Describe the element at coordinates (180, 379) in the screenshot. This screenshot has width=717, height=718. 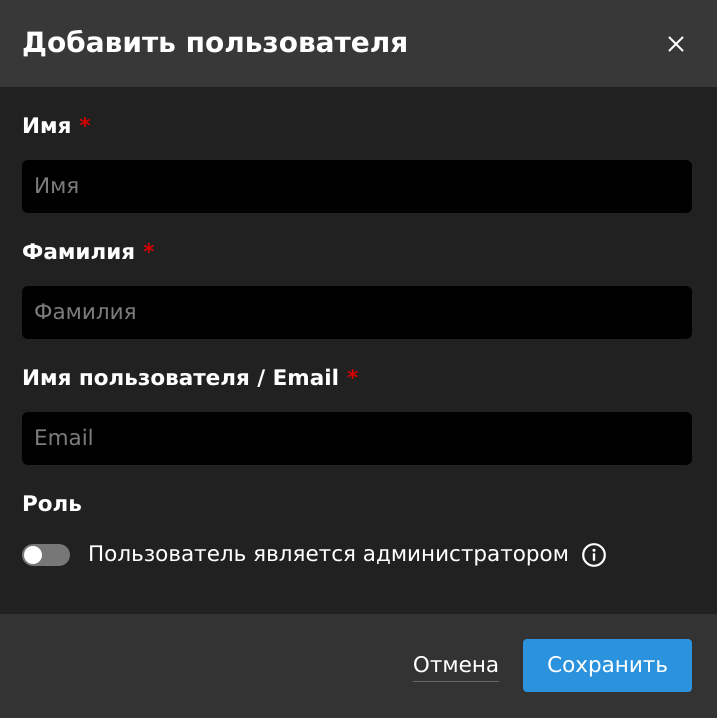
I see `field-label: Имя пользователя / Email` at that location.